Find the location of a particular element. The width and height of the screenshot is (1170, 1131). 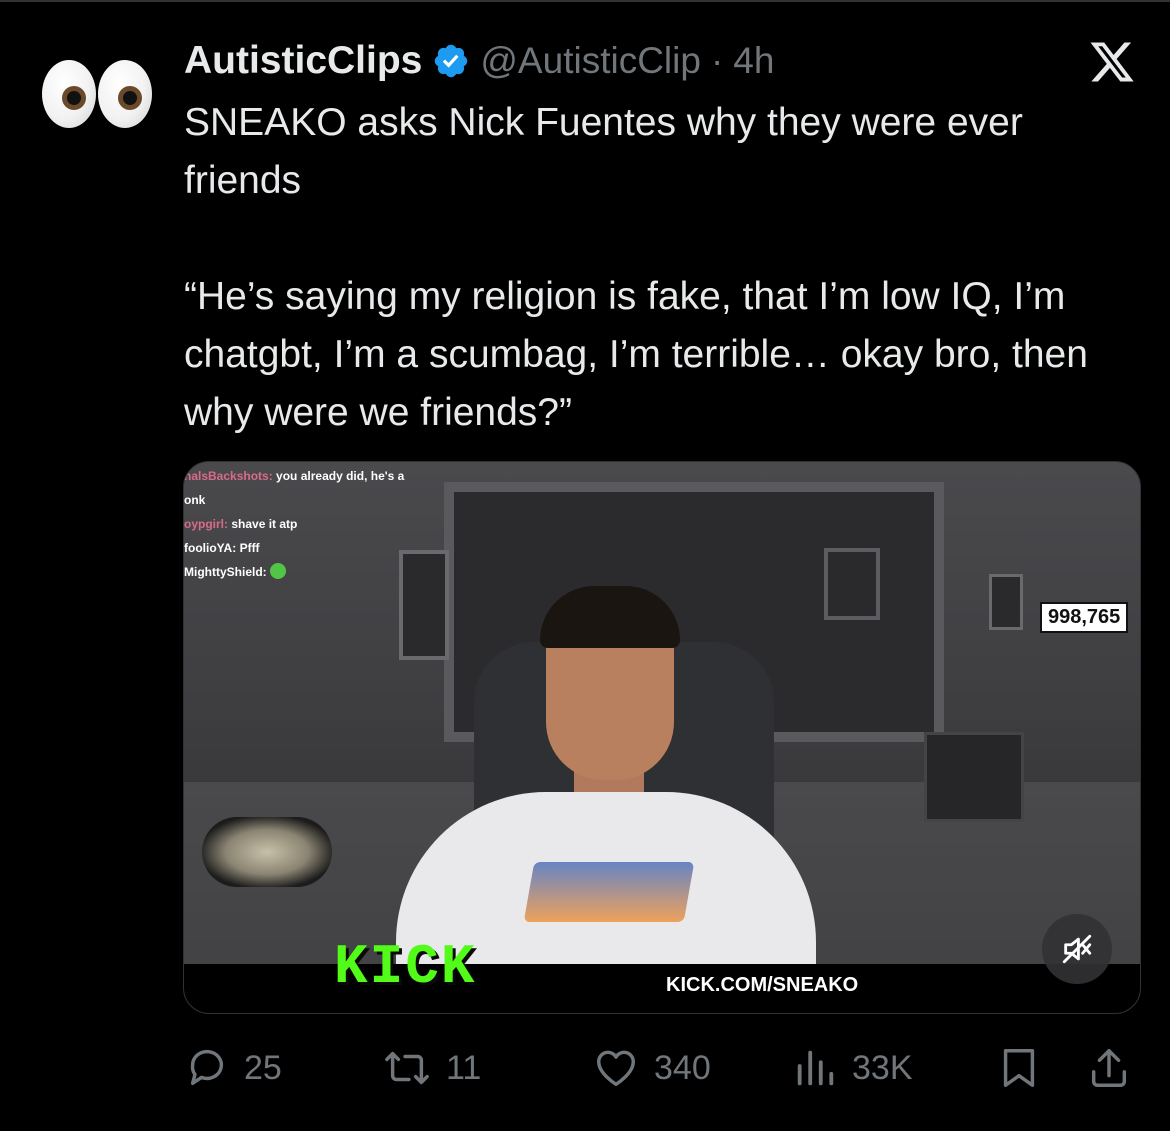

views-button: 33K is located at coordinates (852, 1068).